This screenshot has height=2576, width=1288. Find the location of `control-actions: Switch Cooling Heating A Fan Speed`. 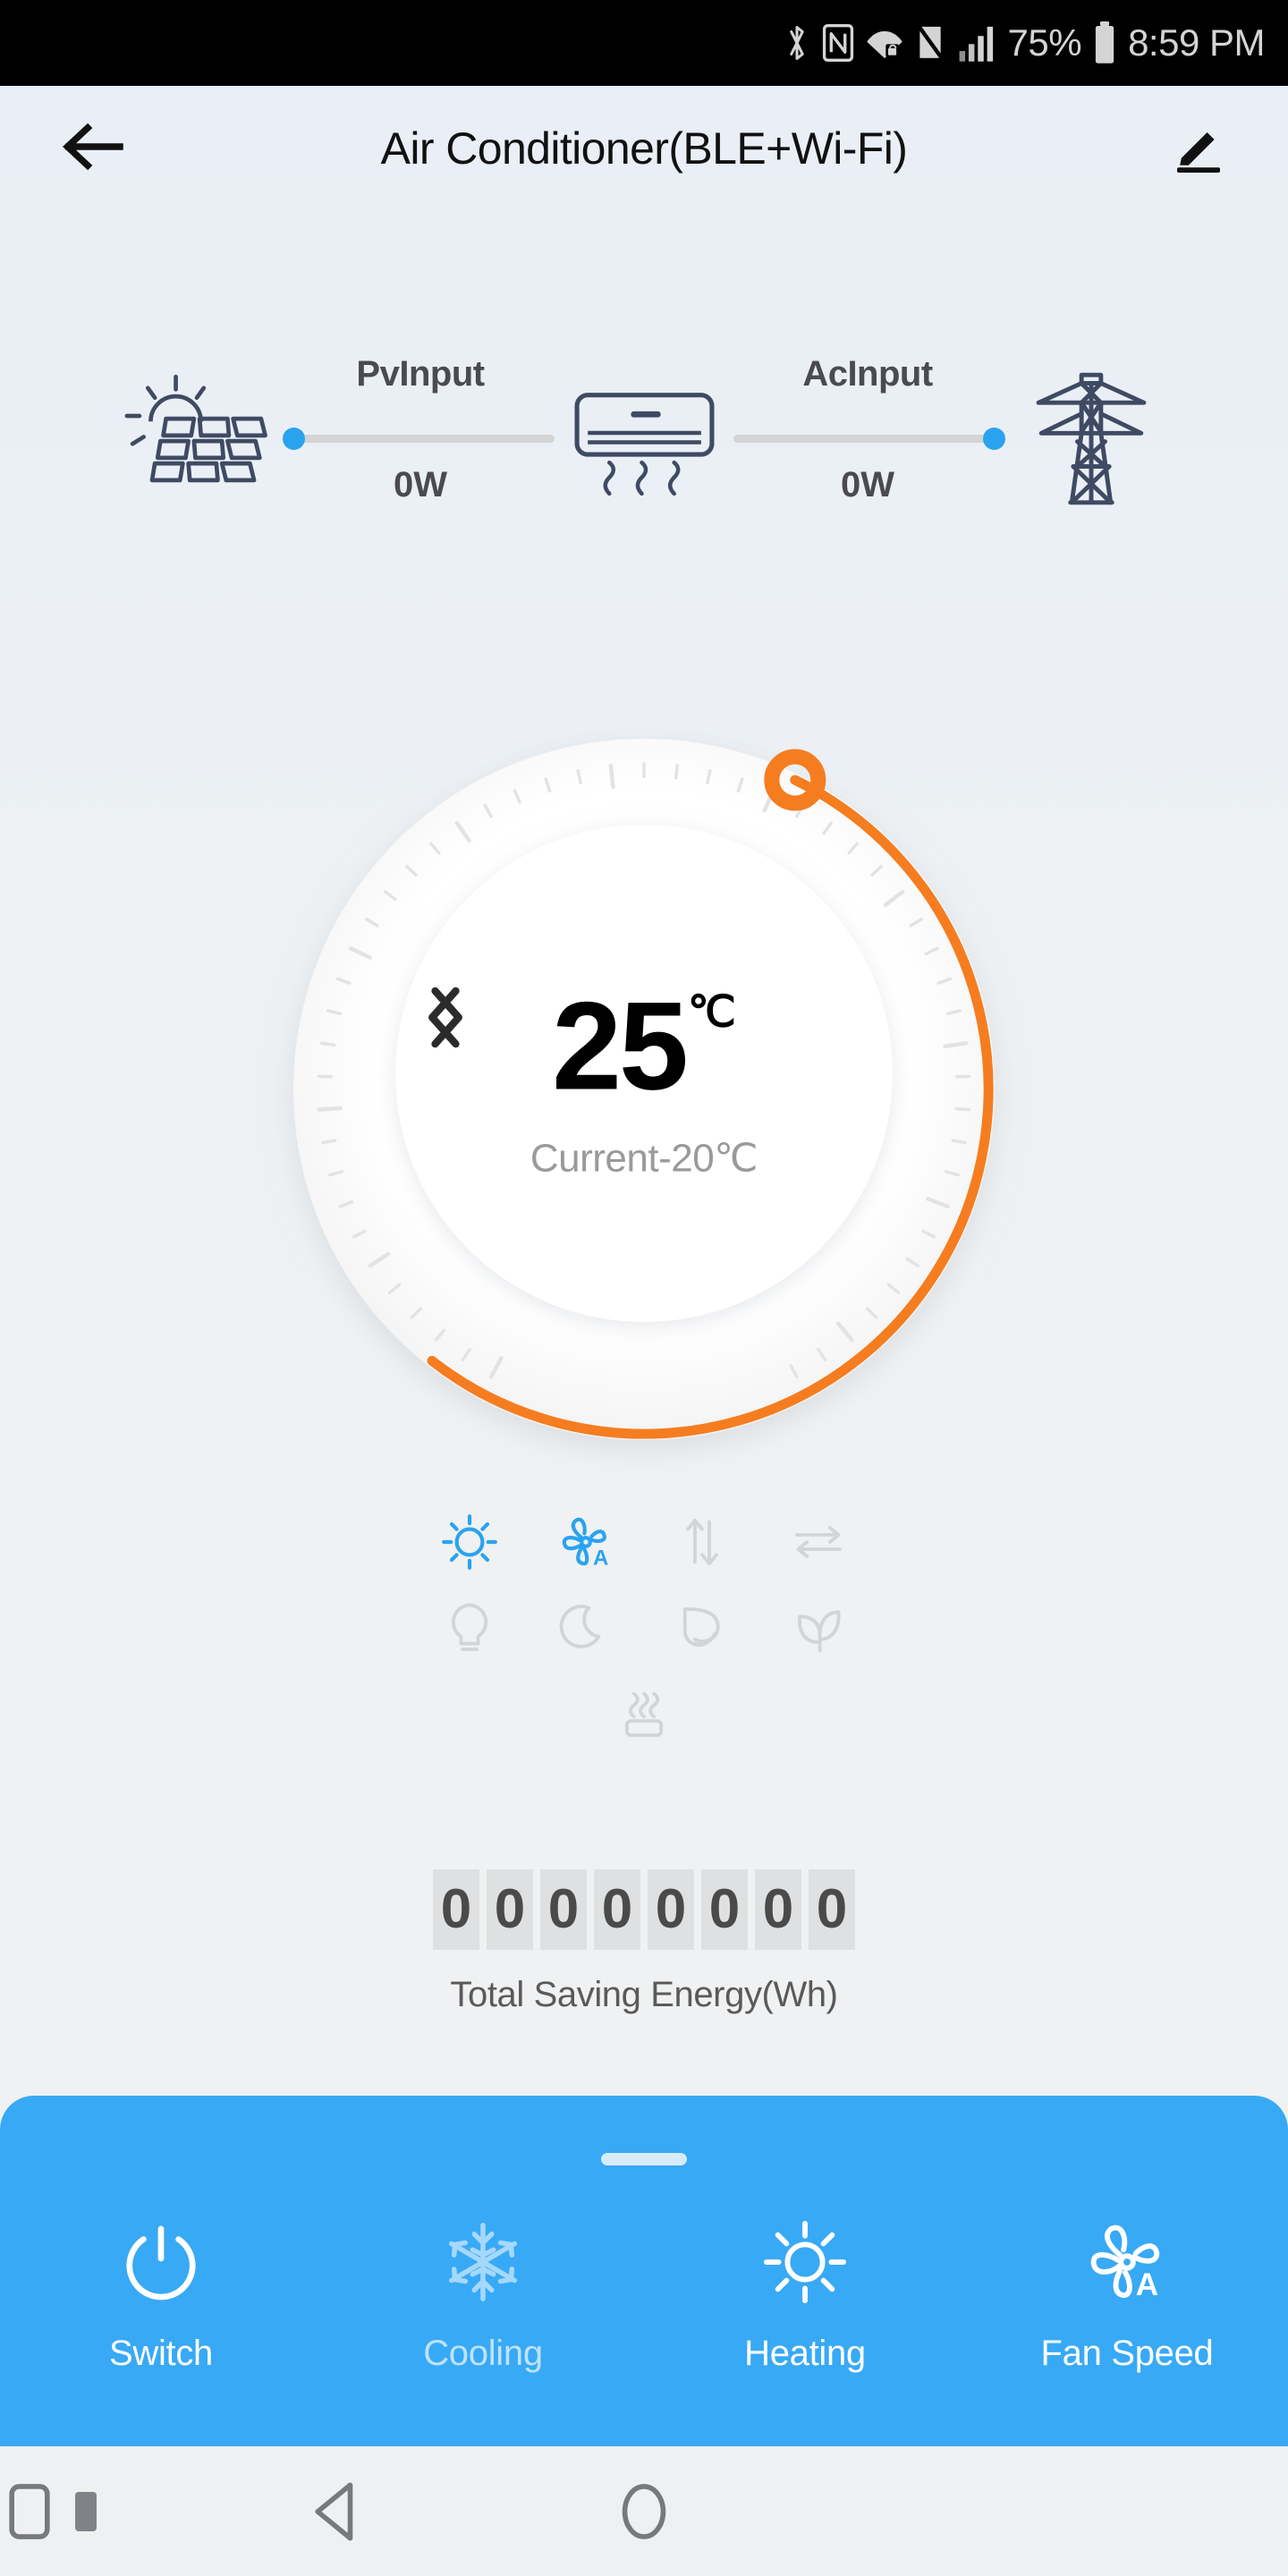

control-actions: Switch Cooling Heating A Fan Speed is located at coordinates (644, 2293).